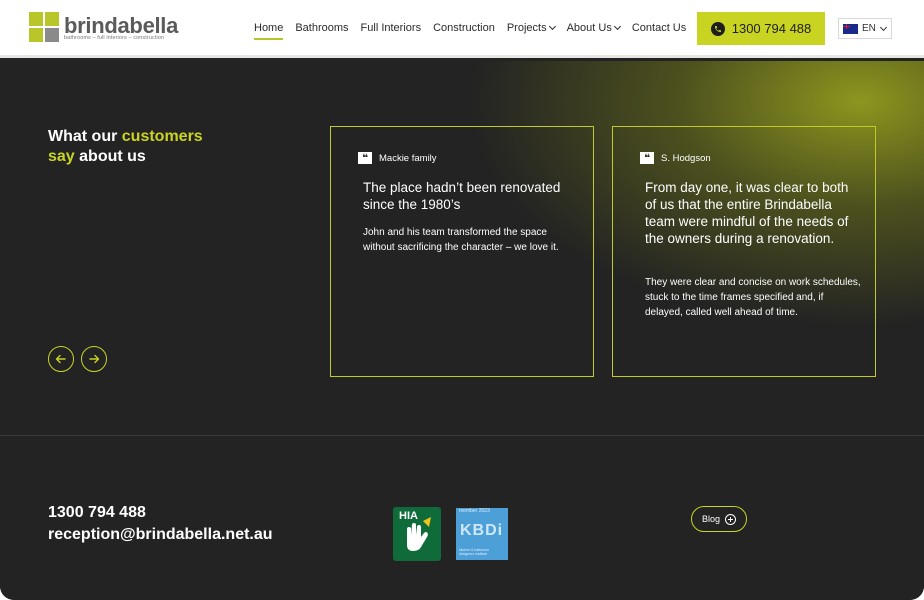 The image size is (924, 600). Describe the element at coordinates (408, 158) in the screenshot. I see `testimonial-author: Mackie family` at that location.